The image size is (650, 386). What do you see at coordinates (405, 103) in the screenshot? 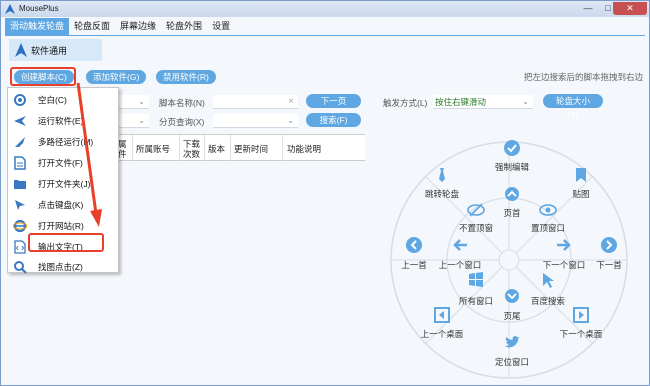
I see `trigger-label: 触发方式(L)` at bounding box center [405, 103].